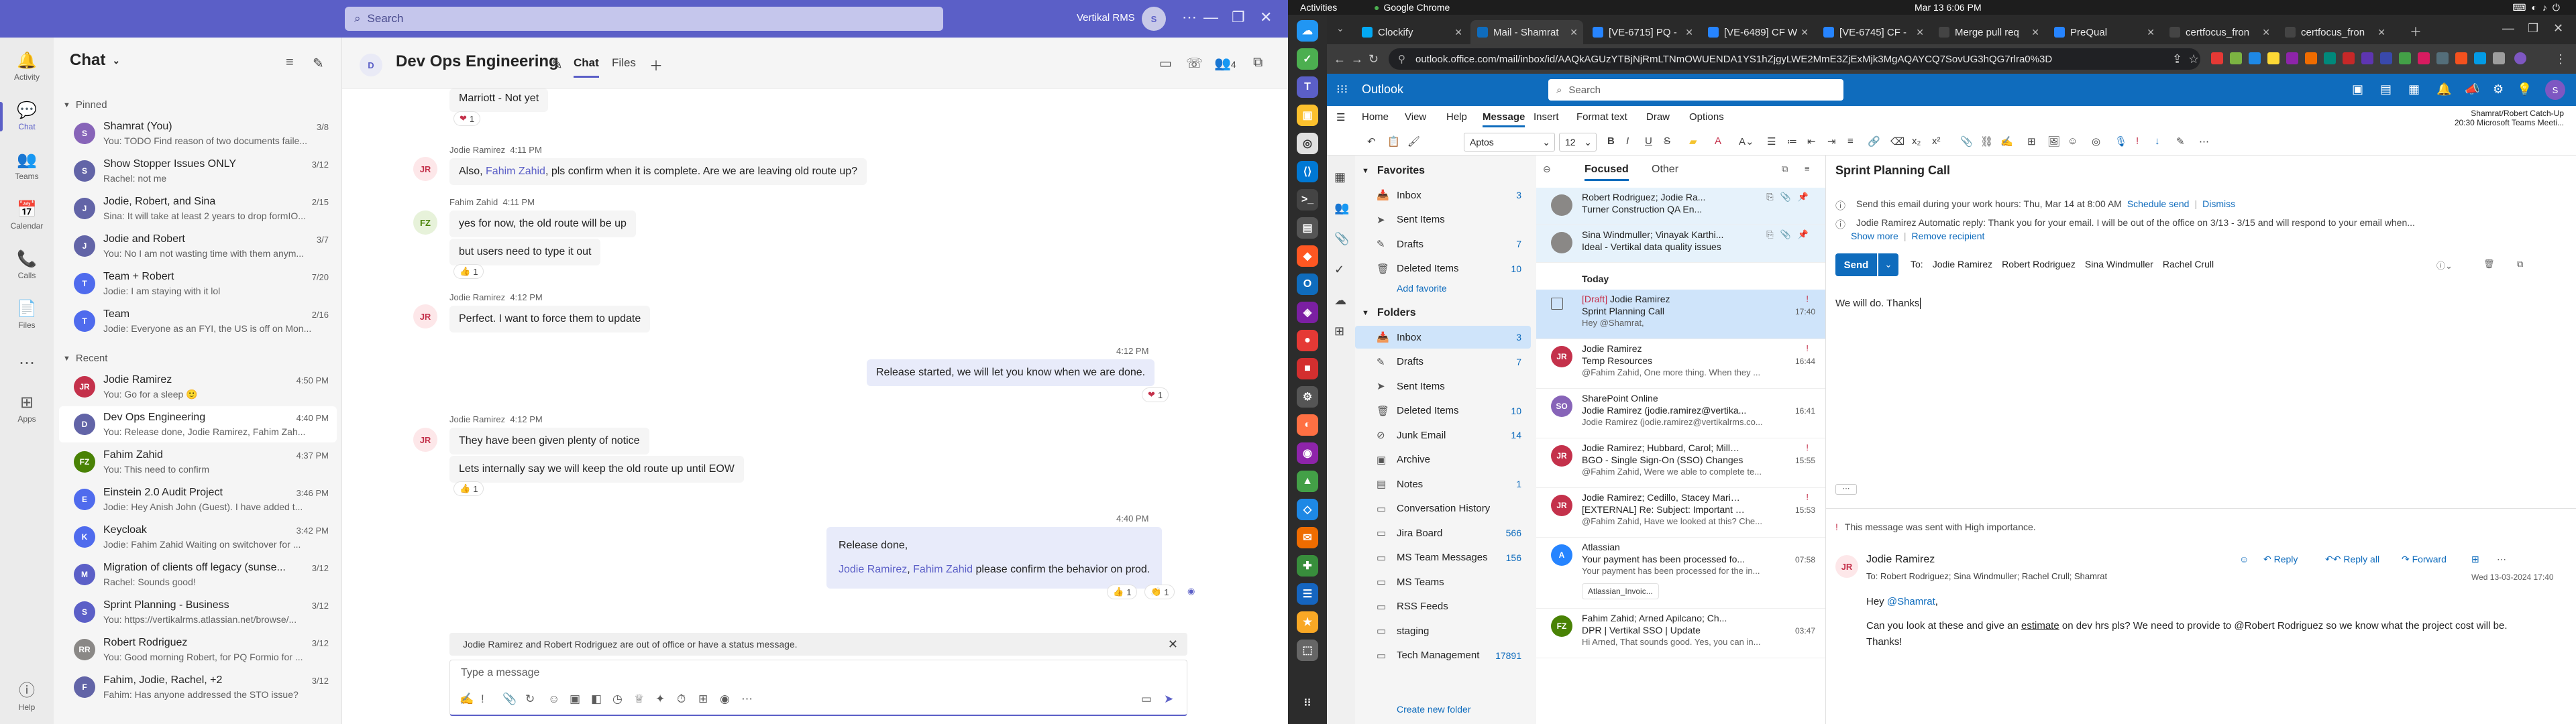  What do you see at coordinates (553, 699) in the screenshot?
I see `emoji-icon: ☺` at bounding box center [553, 699].